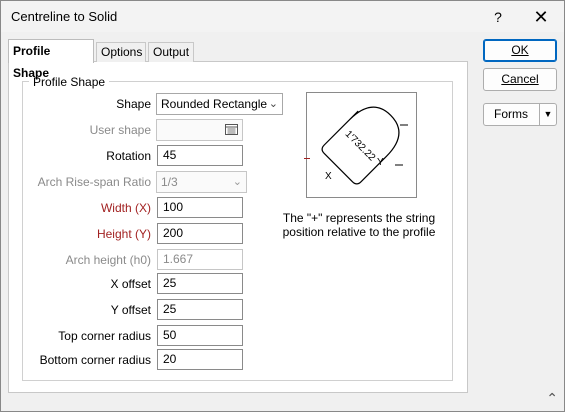 Image resolution: width=565 pixels, height=412 pixels. What do you see at coordinates (169, 182) in the screenshot?
I see `arch-ratio-value: 1/3` at bounding box center [169, 182].